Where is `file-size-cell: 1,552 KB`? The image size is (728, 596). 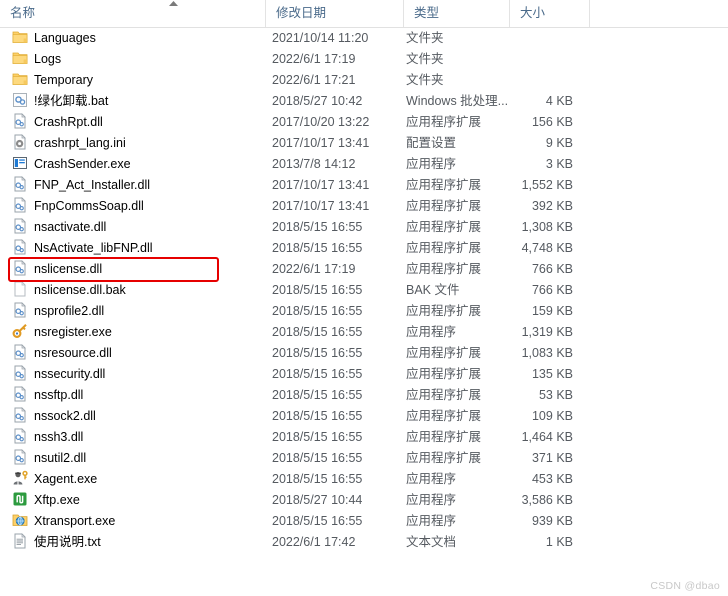 file-size-cell: 1,552 KB is located at coordinates (547, 185).